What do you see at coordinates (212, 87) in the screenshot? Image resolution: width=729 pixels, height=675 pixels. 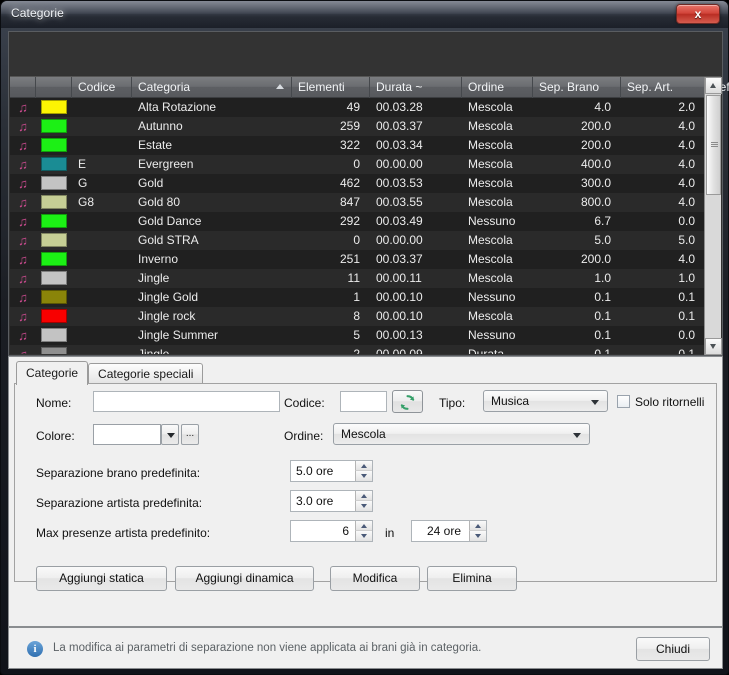 I see `grid-header-categoria: Categoria` at bounding box center [212, 87].